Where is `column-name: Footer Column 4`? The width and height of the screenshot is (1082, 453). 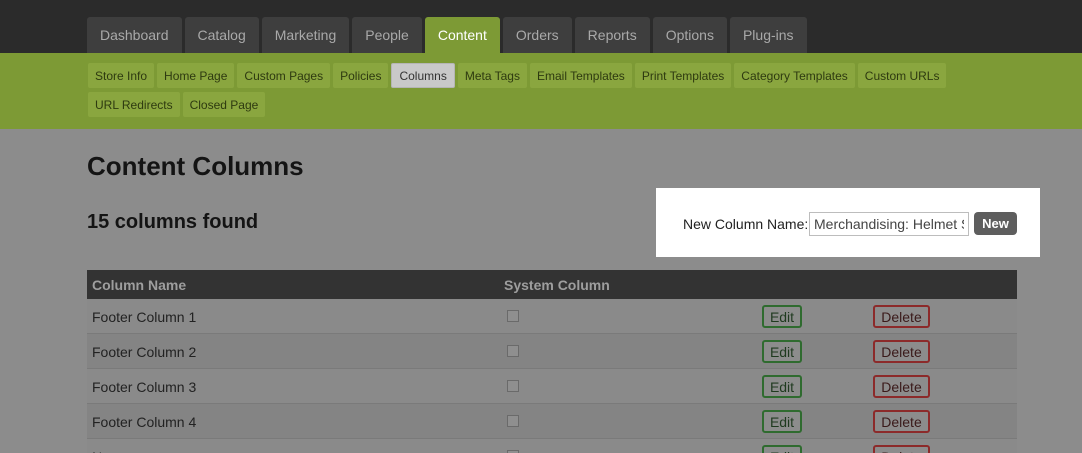
column-name: Footer Column 4 is located at coordinates (144, 422).